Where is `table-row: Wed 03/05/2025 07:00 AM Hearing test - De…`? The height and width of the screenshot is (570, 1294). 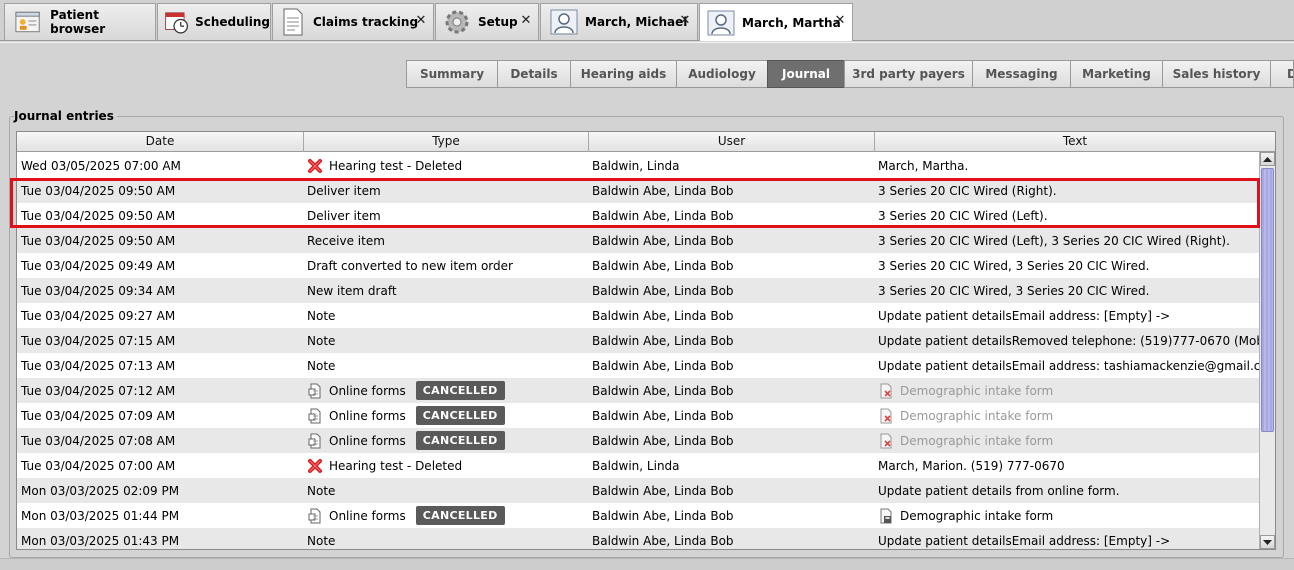
table-row: Wed 03/05/2025 07:00 AM Hearing test - De… is located at coordinates (638, 165).